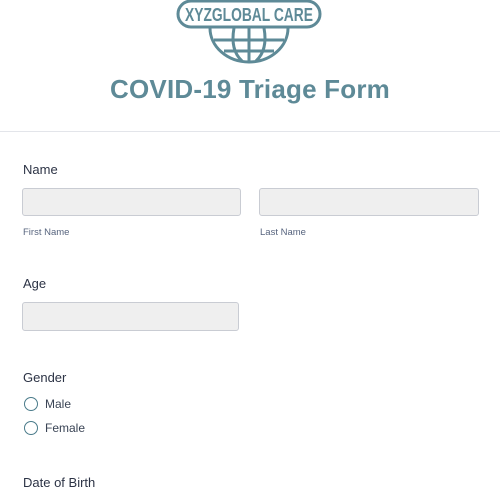  I want to click on male-radio-label: Male, so click(58, 404).